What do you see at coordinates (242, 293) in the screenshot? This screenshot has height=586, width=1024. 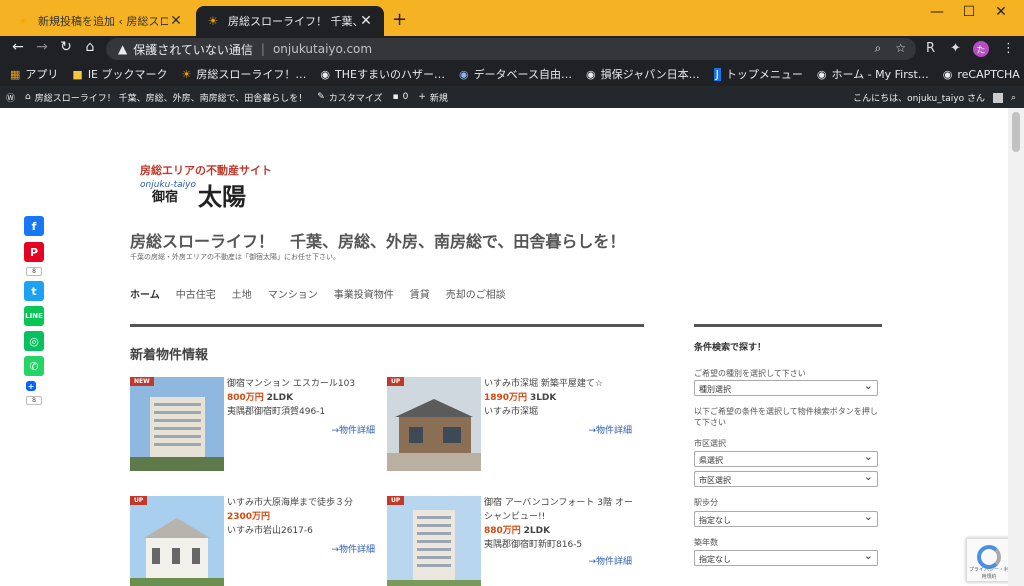 I see `nav-land: 土地` at bounding box center [242, 293].